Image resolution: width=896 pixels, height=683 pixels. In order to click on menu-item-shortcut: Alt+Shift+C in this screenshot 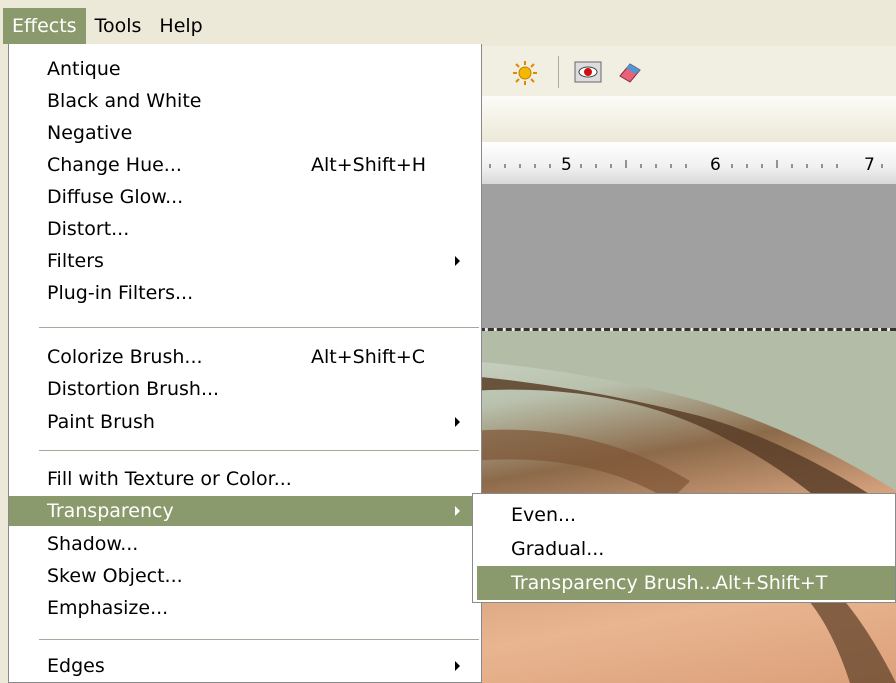, I will do `click(368, 357)`.